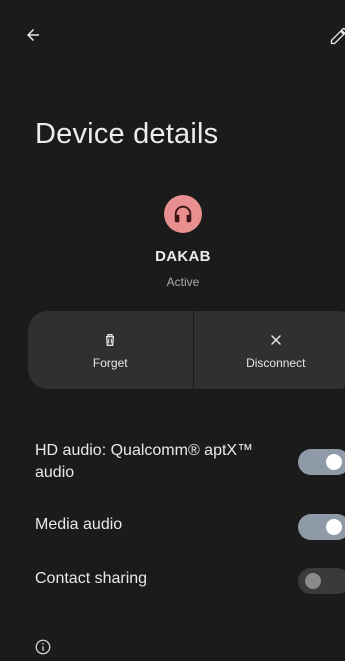 The image size is (345, 661). I want to click on pencil-edit-icon, so click(337, 36).